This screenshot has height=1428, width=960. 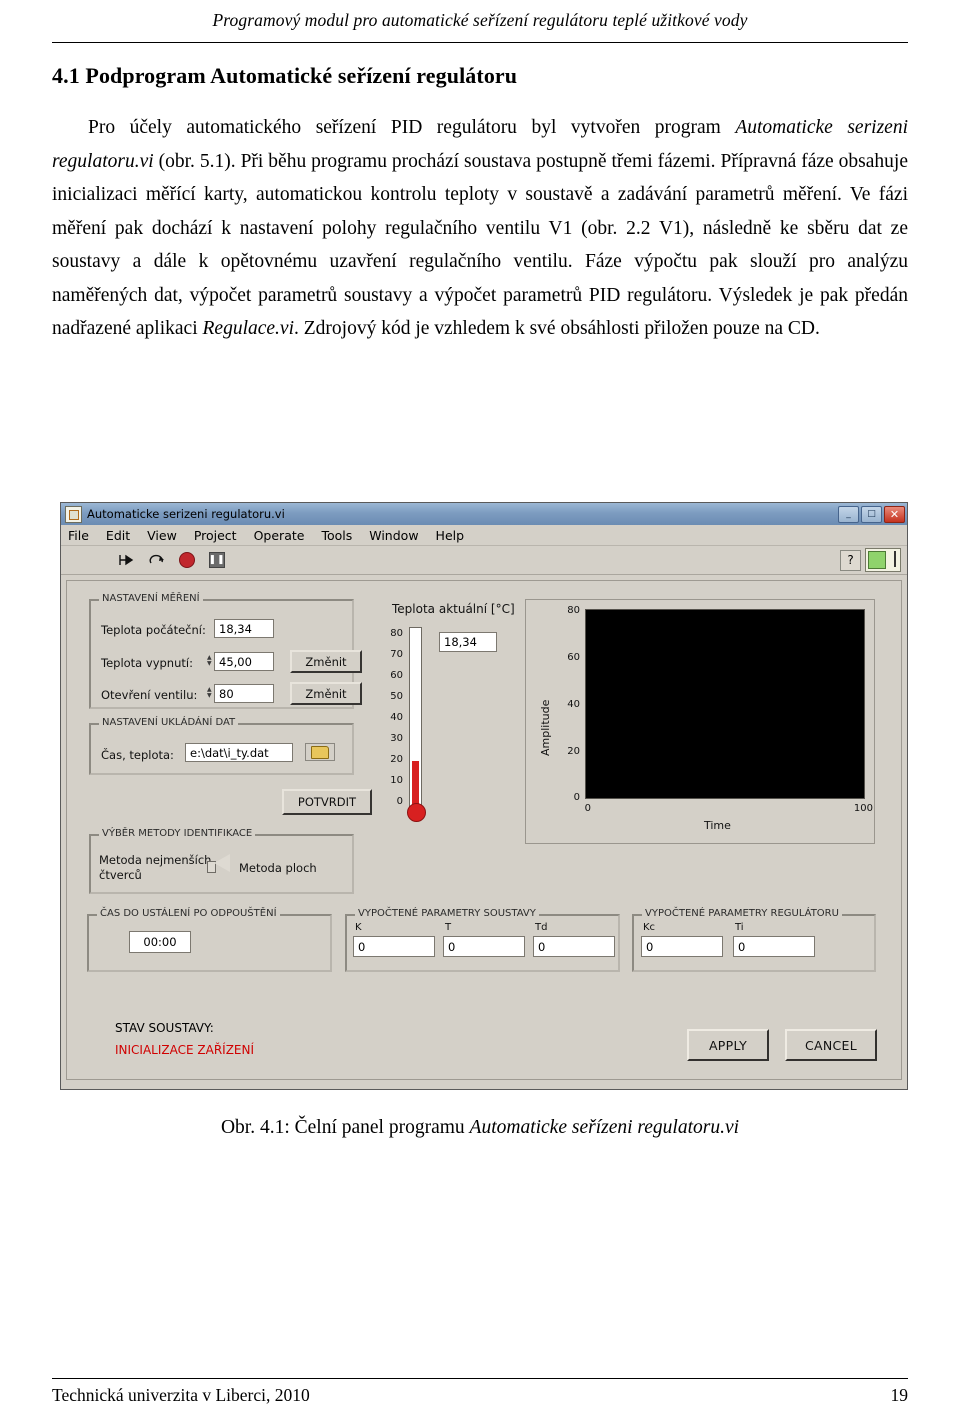 I want to click on shutoff-temp-value: 45,00, so click(x=244, y=661).